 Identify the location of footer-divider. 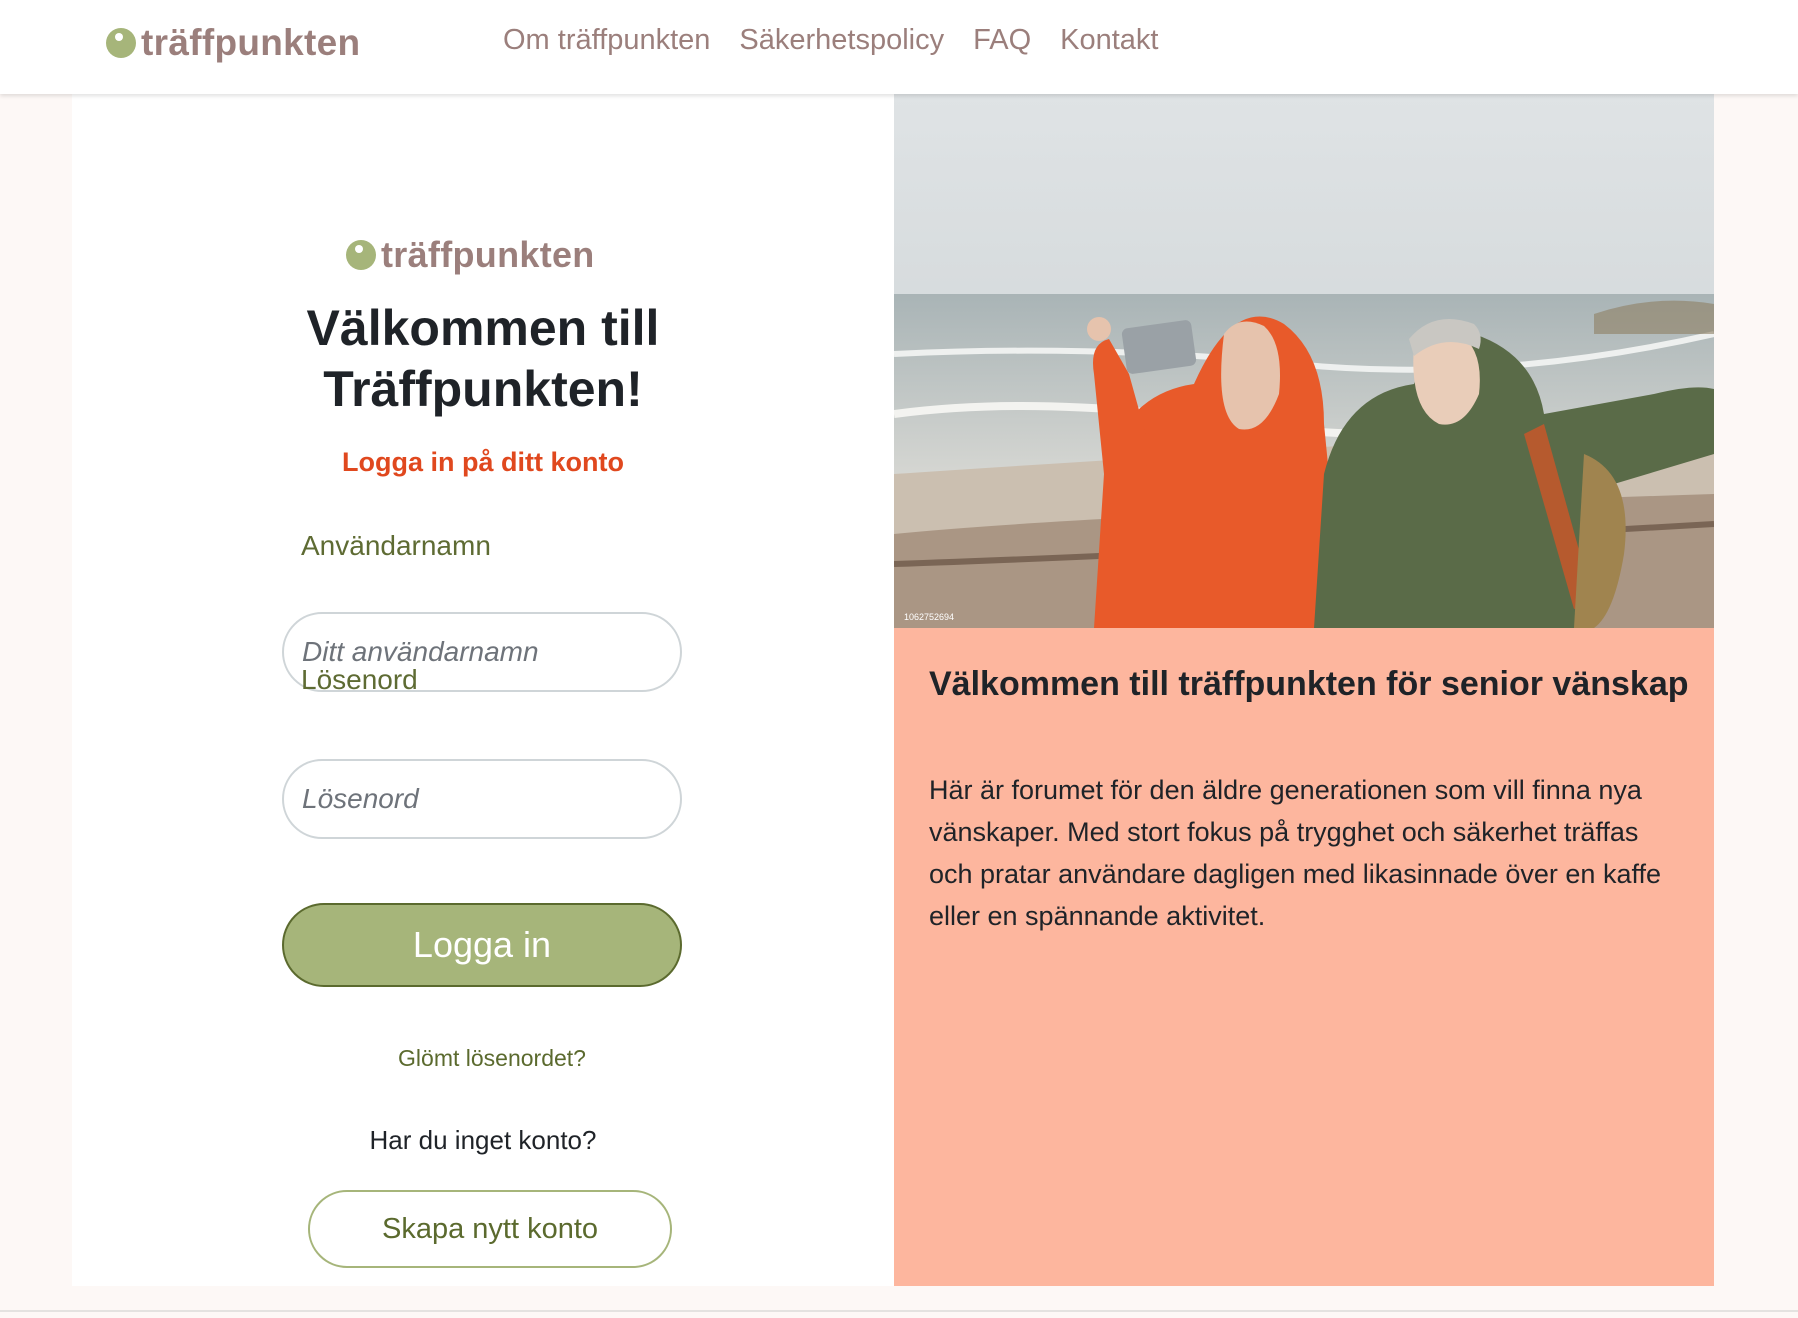
(899, 1311).